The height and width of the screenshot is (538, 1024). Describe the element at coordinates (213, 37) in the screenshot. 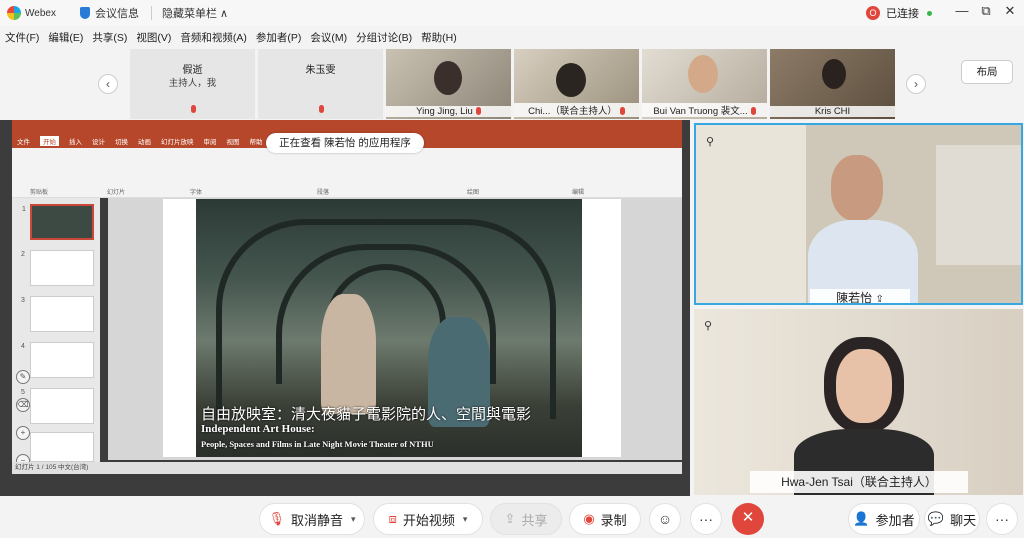

I see `menu-audio-video: 音频和视频(A)` at that location.